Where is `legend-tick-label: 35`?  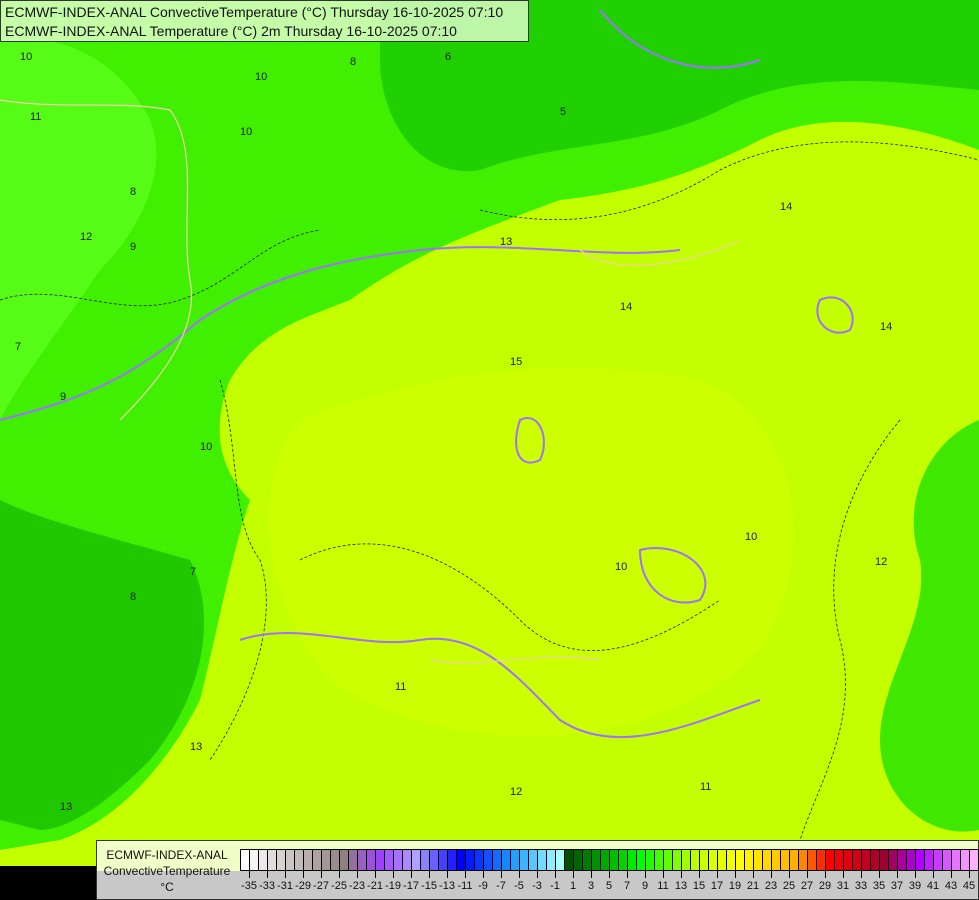
legend-tick-label: 35 is located at coordinates (879, 886).